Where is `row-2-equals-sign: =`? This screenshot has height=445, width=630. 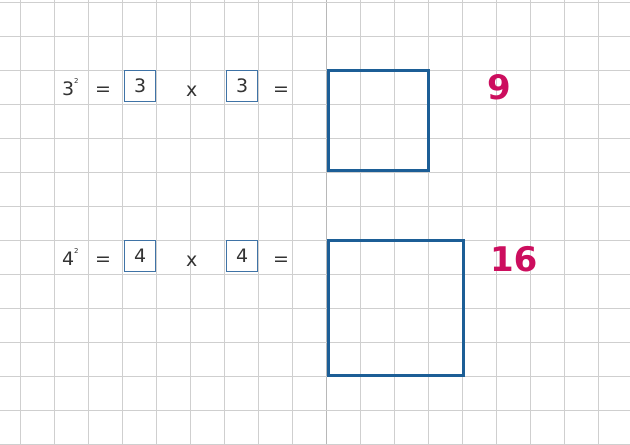 row-2-equals-sign: = is located at coordinates (103, 259).